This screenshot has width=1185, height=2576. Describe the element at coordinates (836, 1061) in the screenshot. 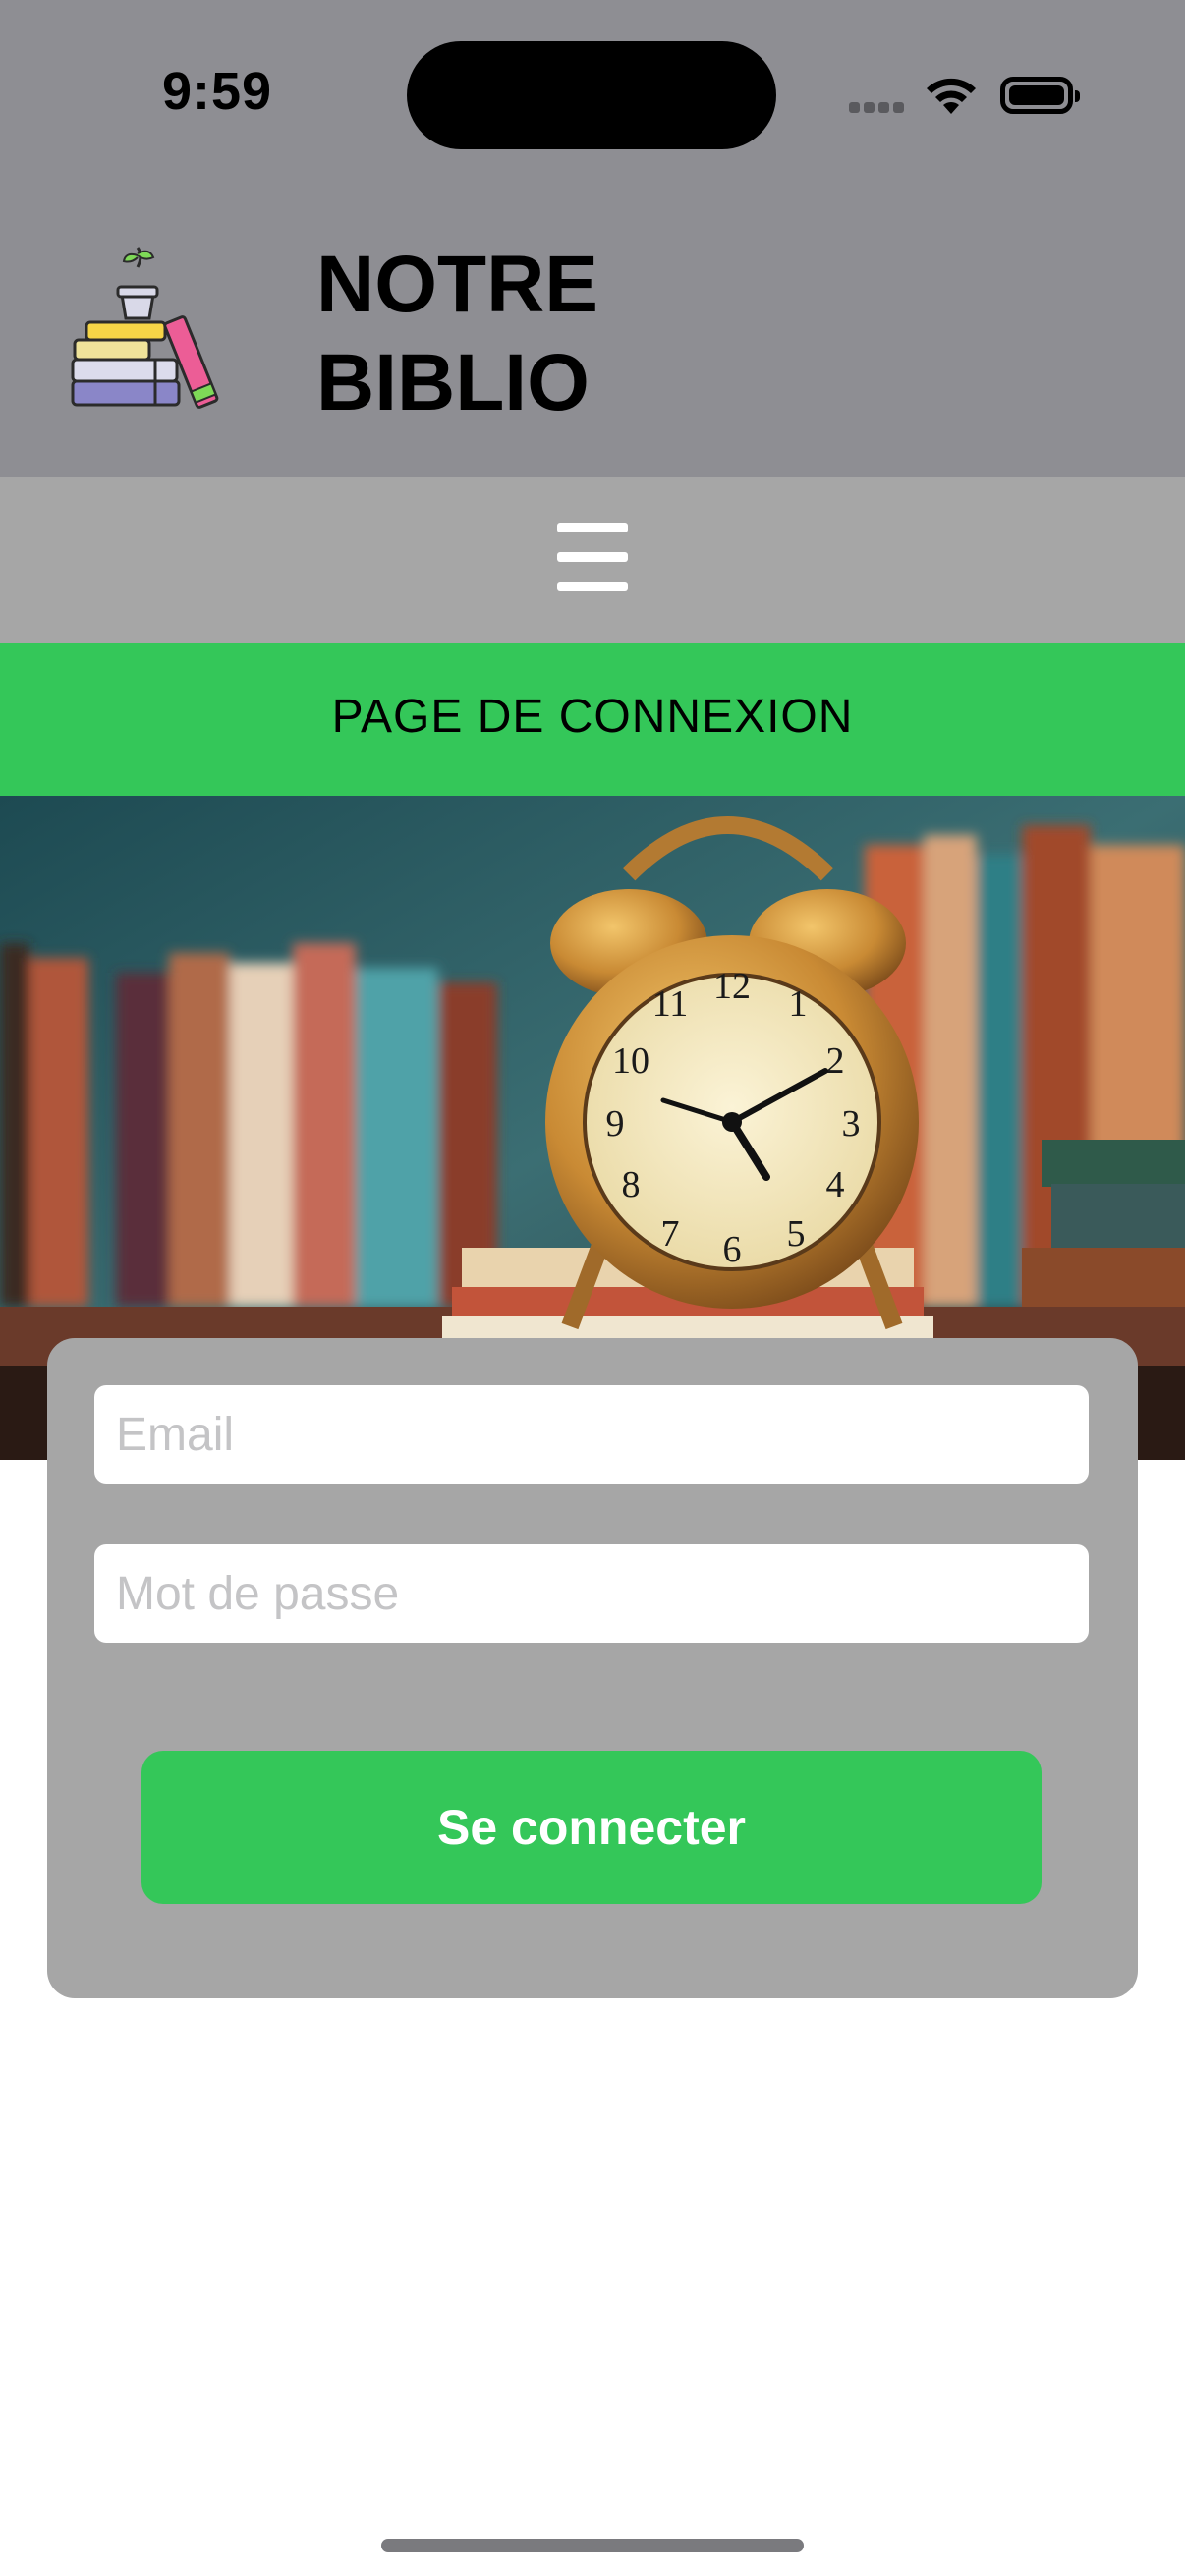

I see `svg-text: 2` at that location.